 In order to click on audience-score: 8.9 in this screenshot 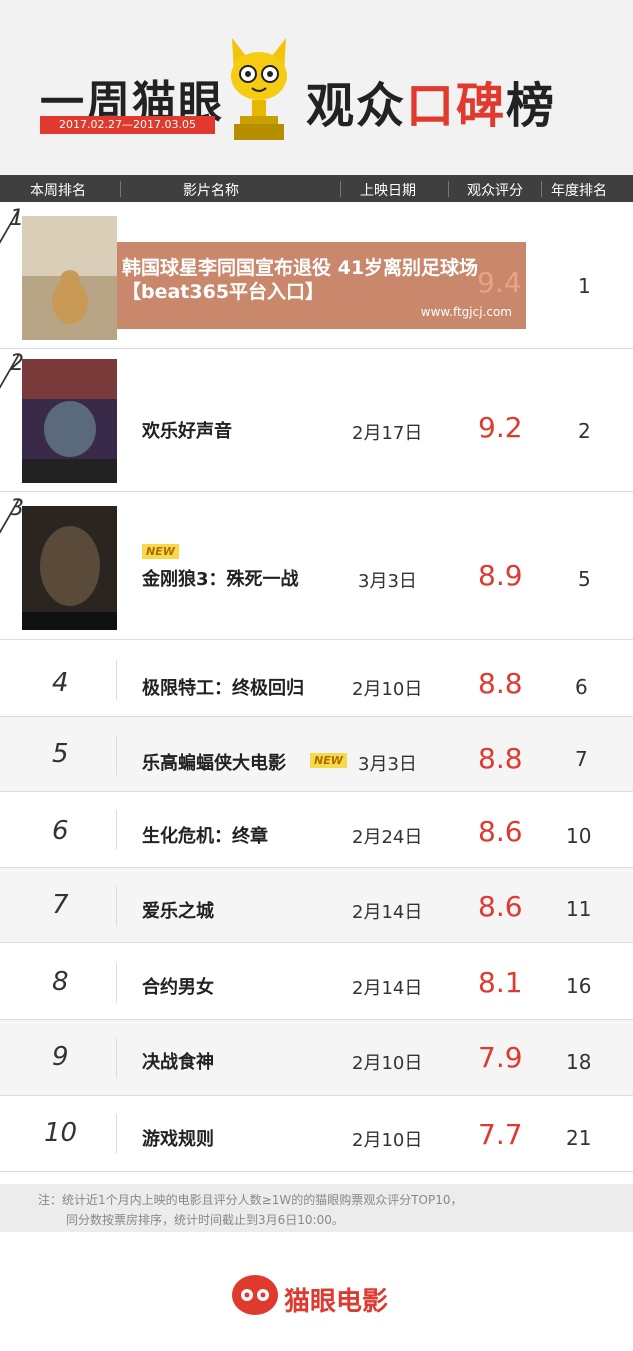, I will do `click(500, 575)`.